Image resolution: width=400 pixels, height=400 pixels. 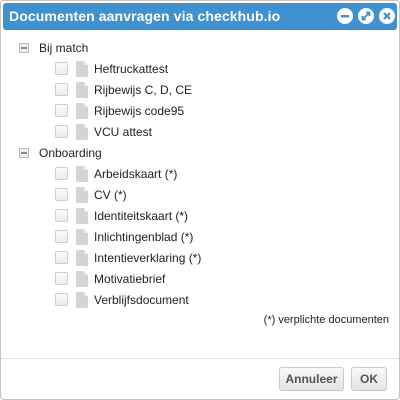 I want to click on ok-button: OK, so click(x=369, y=379).